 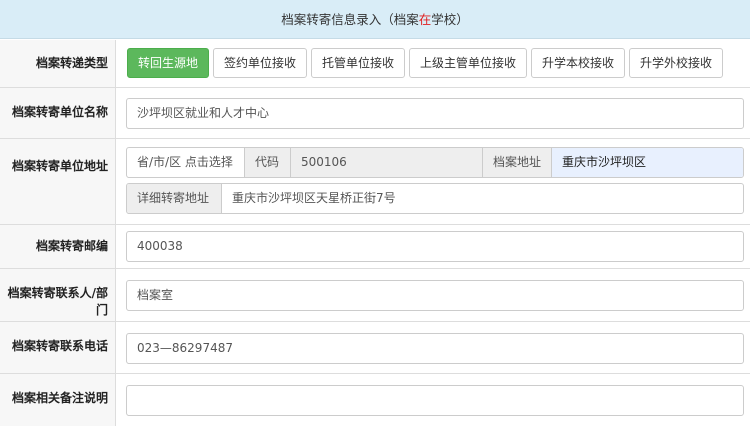 I want to click on phone-label: 档案转寄联系电话, so click(x=58, y=347).